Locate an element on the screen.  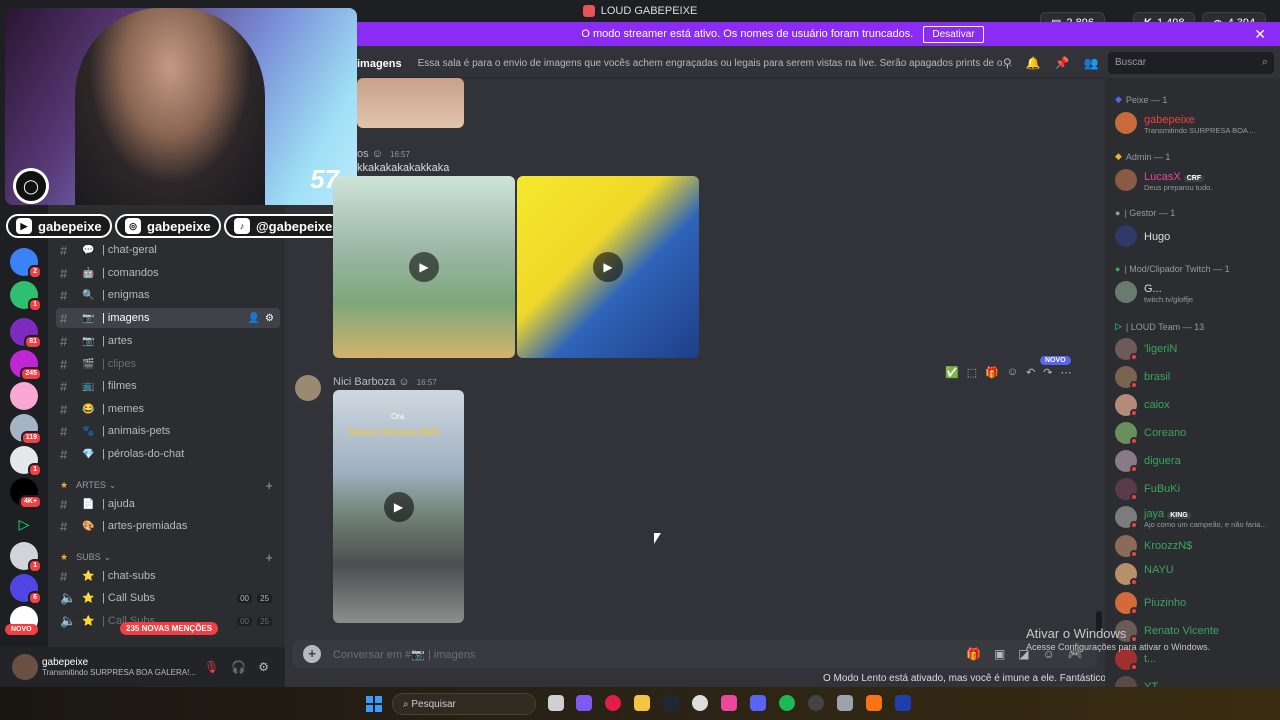
opera-icon is located at coordinates (613, 703).